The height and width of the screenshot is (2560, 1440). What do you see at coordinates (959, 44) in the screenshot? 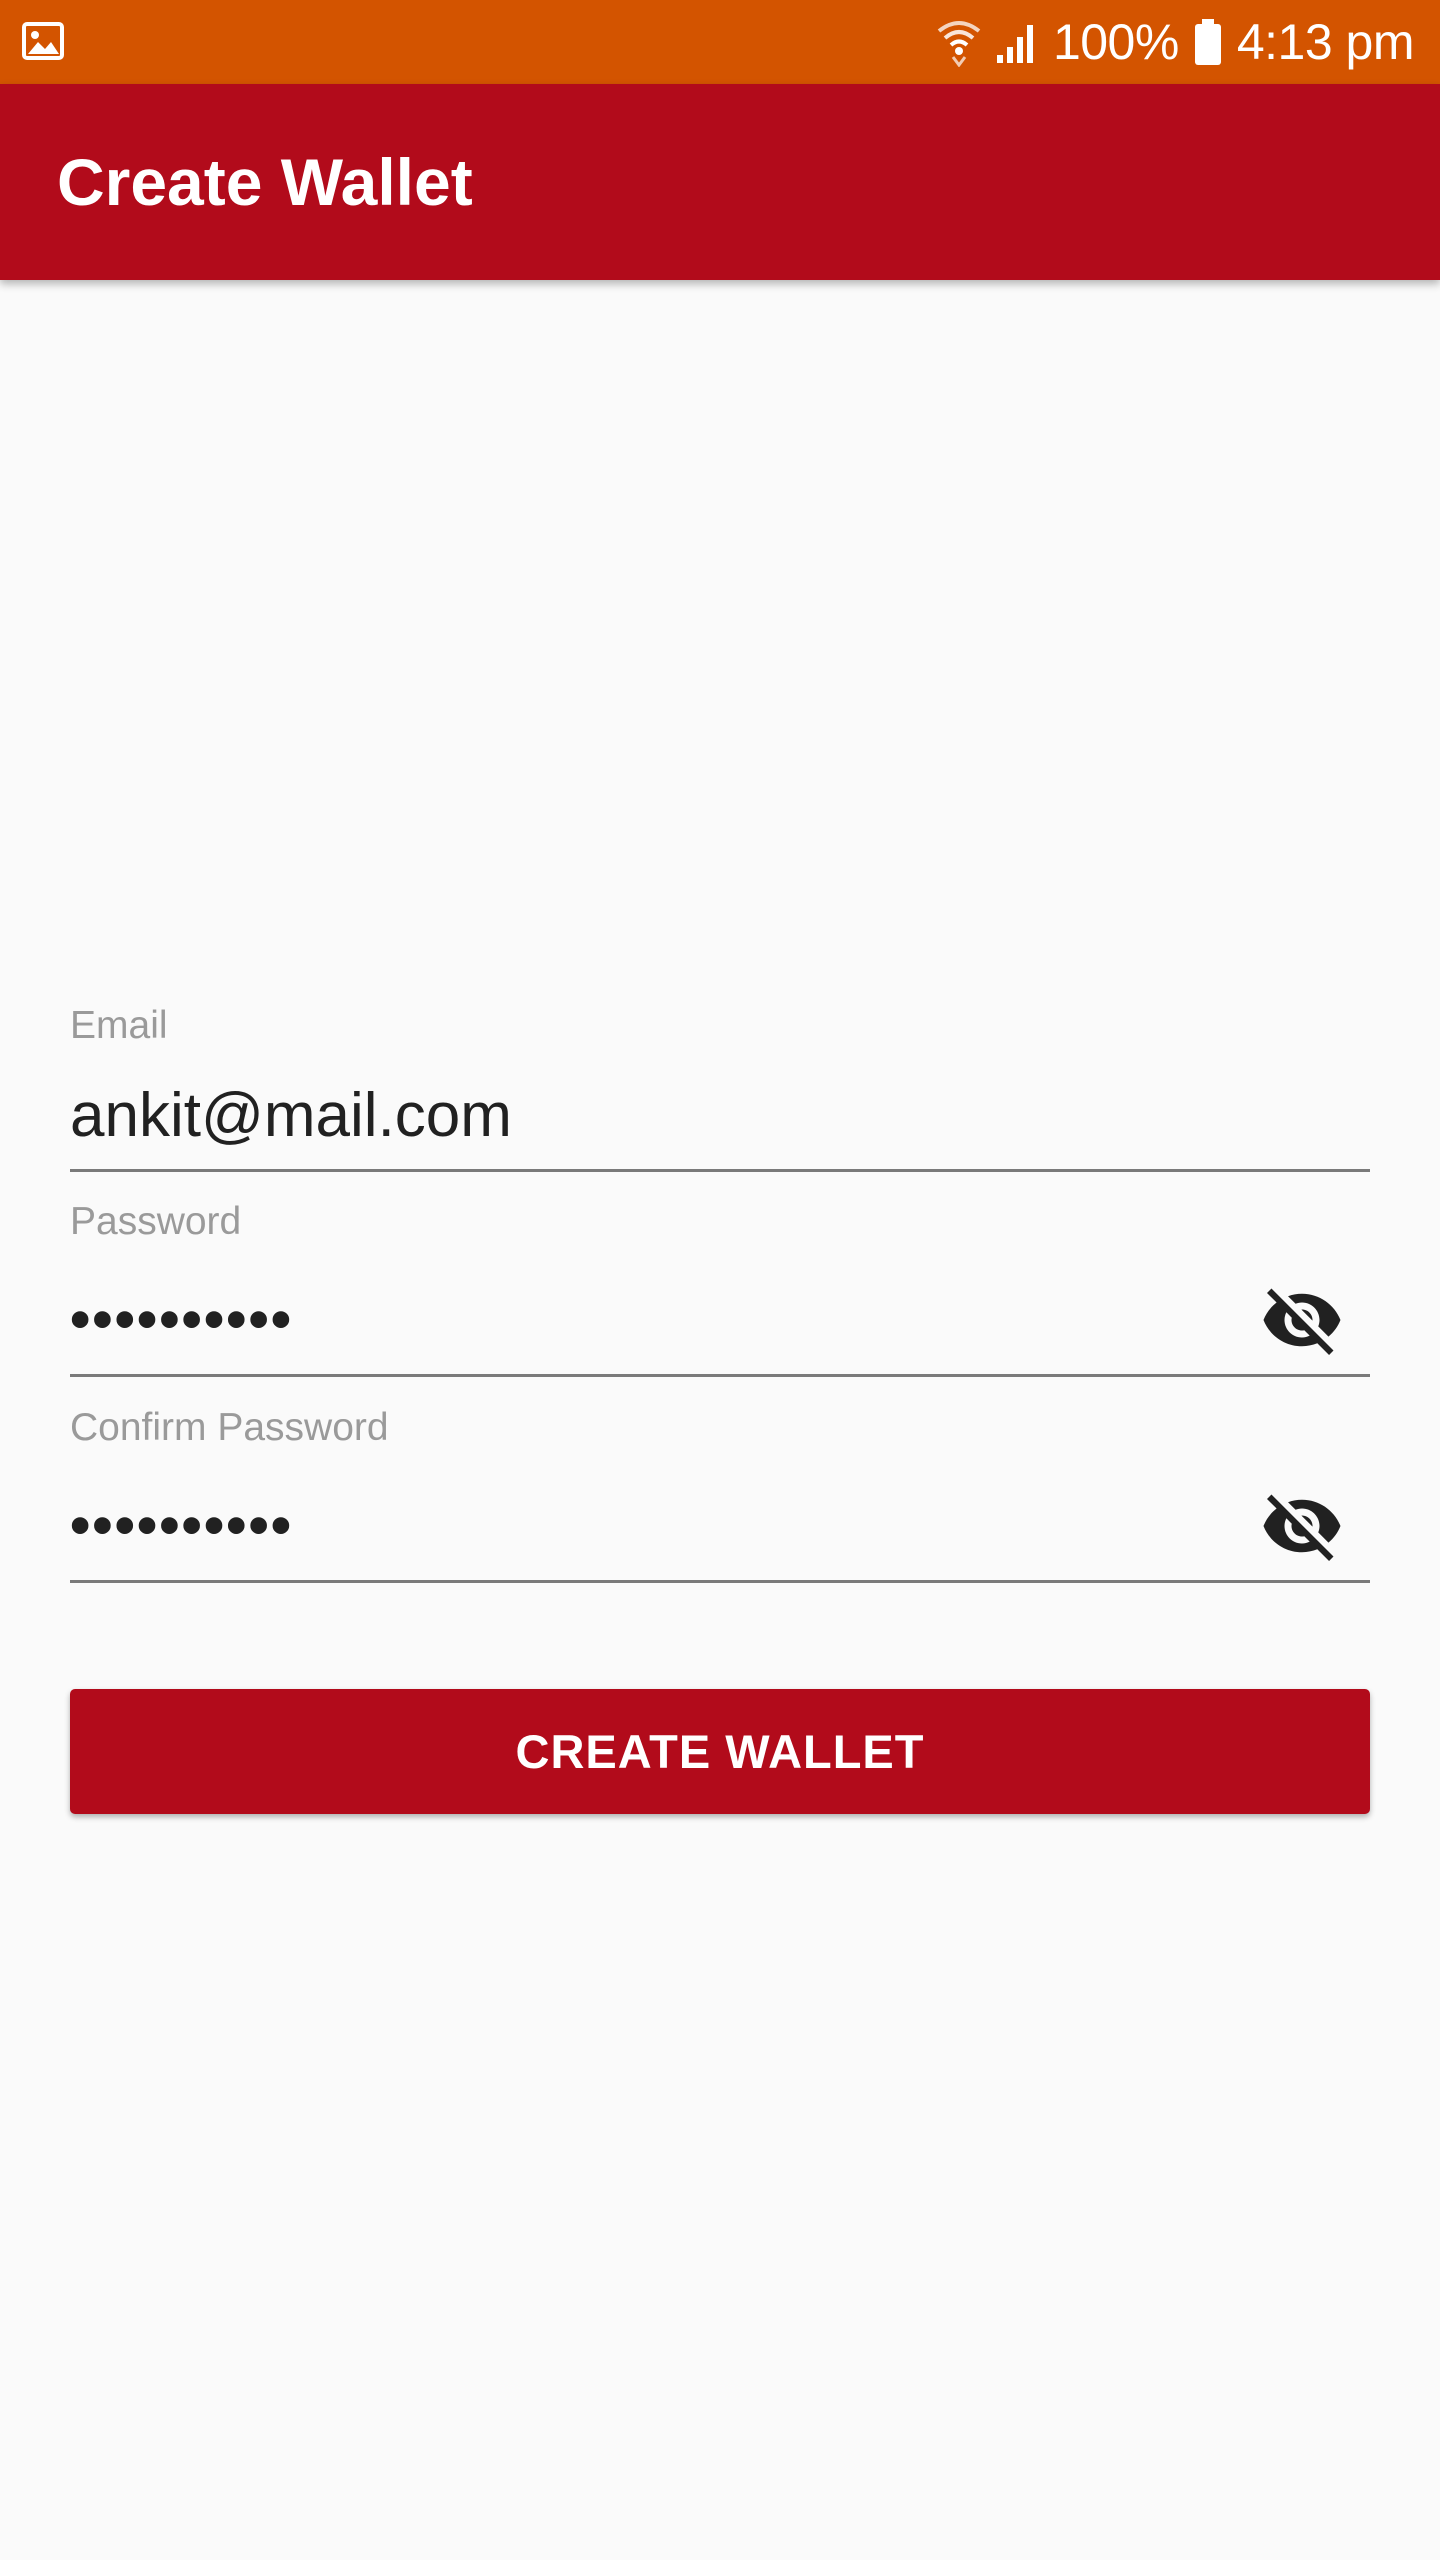
I see `wifi-icon` at bounding box center [959, 44].